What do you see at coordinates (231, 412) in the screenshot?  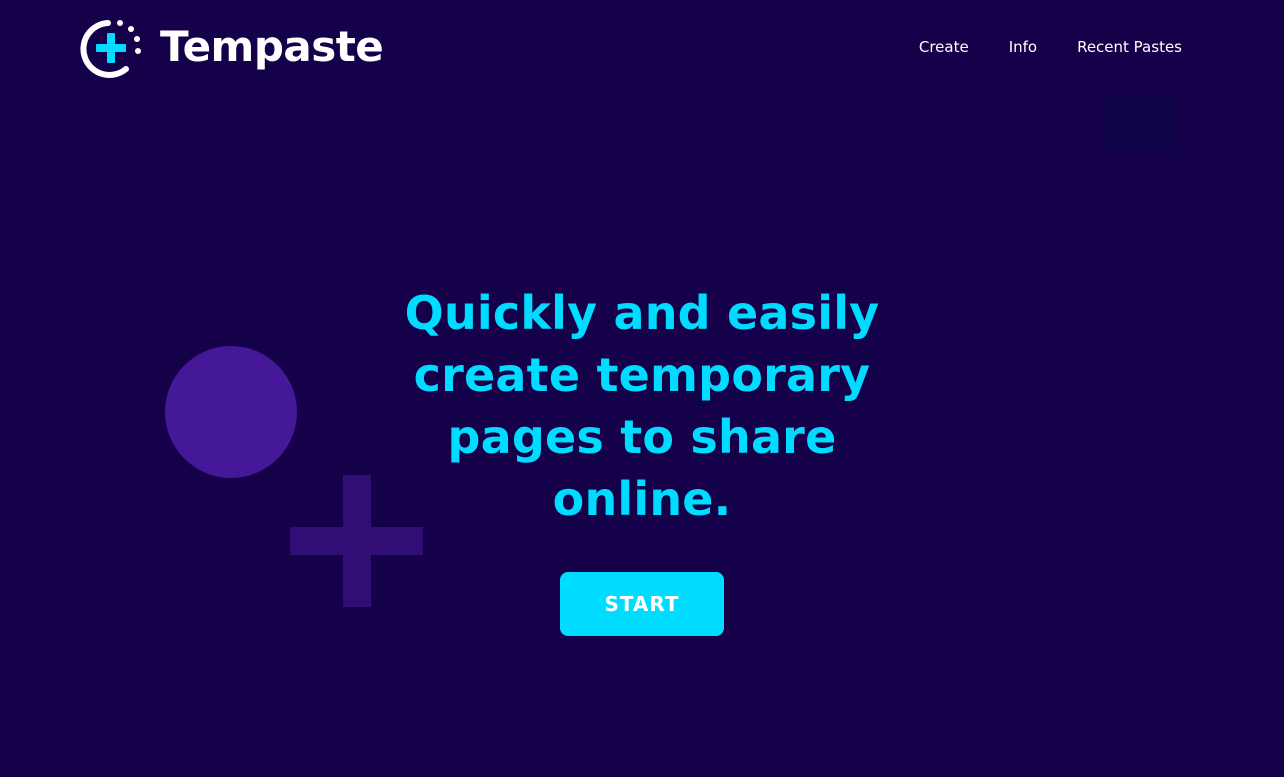 I see `circle-shape` at bounding box center [231, 412].